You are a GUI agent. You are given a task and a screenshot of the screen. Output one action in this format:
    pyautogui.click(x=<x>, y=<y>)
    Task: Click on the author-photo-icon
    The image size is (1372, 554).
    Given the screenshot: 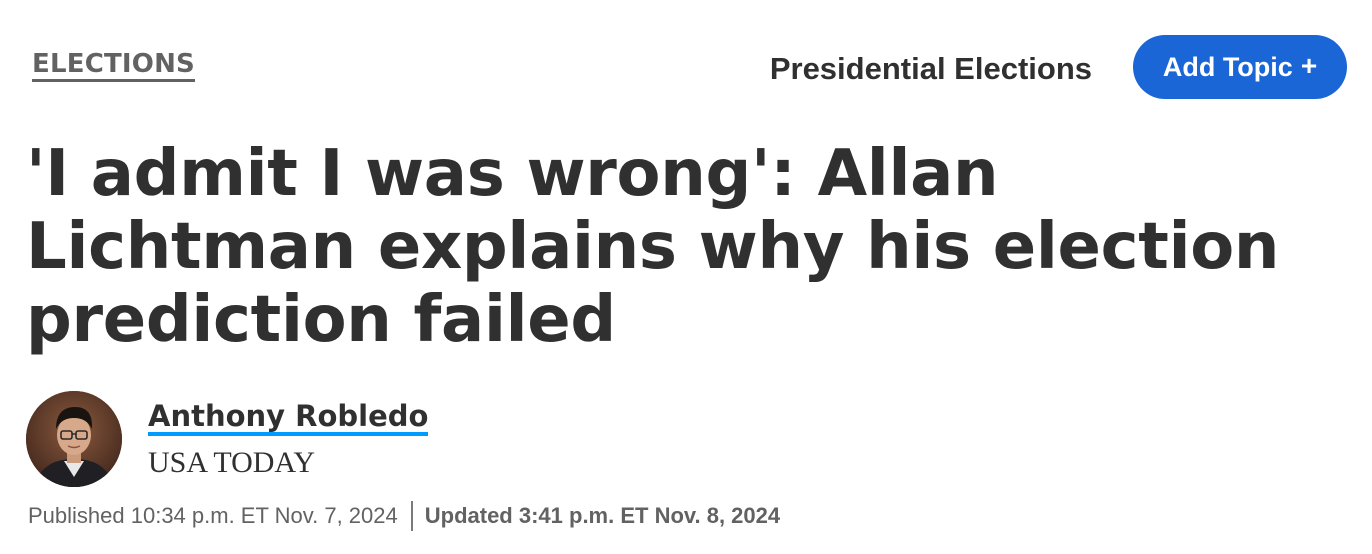 What is the action you would take?
    pyautogui.click(x=74, y=439)
    